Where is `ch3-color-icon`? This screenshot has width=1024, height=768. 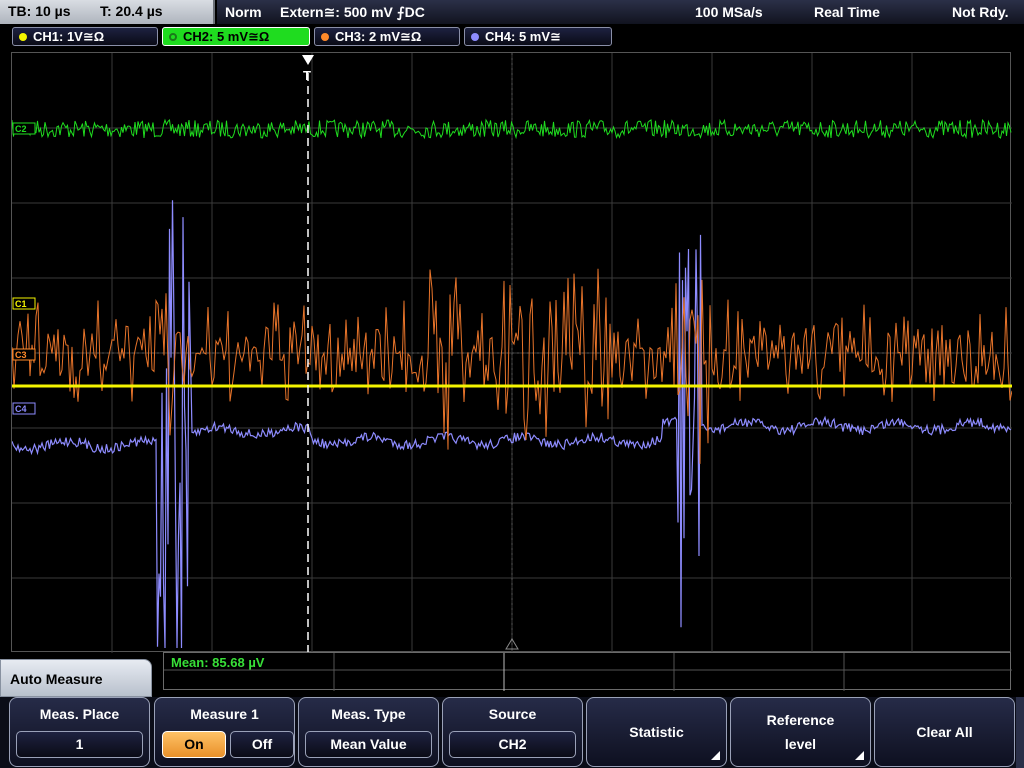 ch3-color-icon is located at coordinates (325, 37).